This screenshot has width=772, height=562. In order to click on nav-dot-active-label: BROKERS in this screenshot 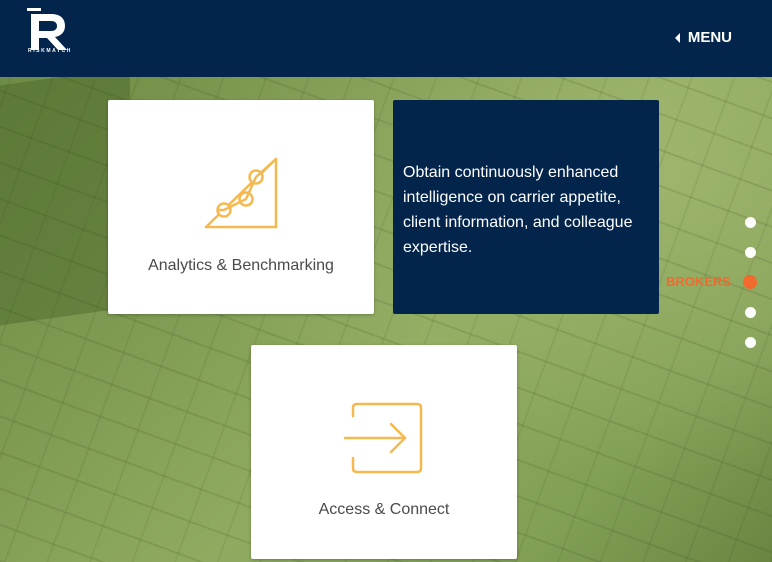, I will do `click(698, 281)`.